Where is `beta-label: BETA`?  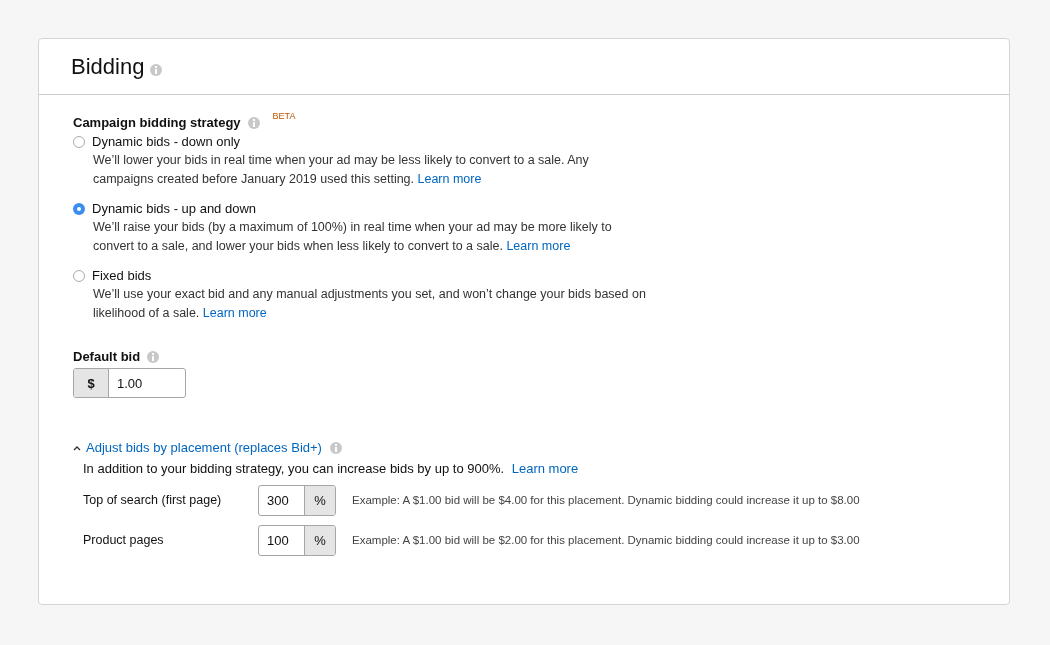
beta-label: BETA is located at coordinates (284, 116).